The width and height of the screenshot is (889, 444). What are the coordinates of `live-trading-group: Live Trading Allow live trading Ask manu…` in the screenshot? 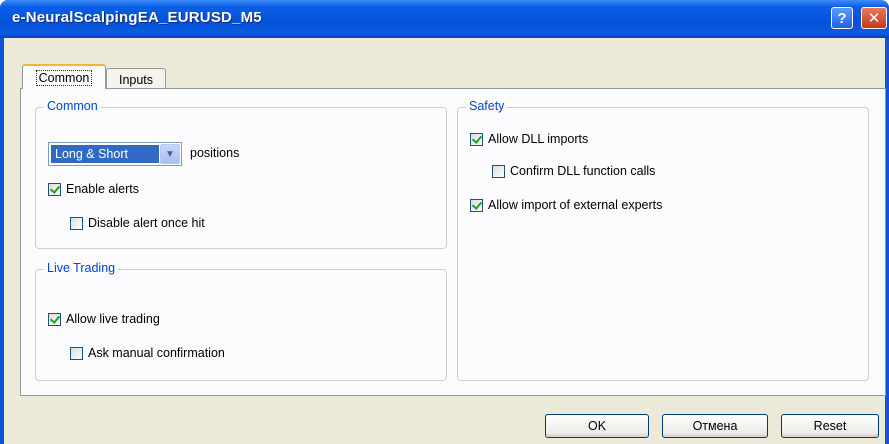 It's located at (241, 321).